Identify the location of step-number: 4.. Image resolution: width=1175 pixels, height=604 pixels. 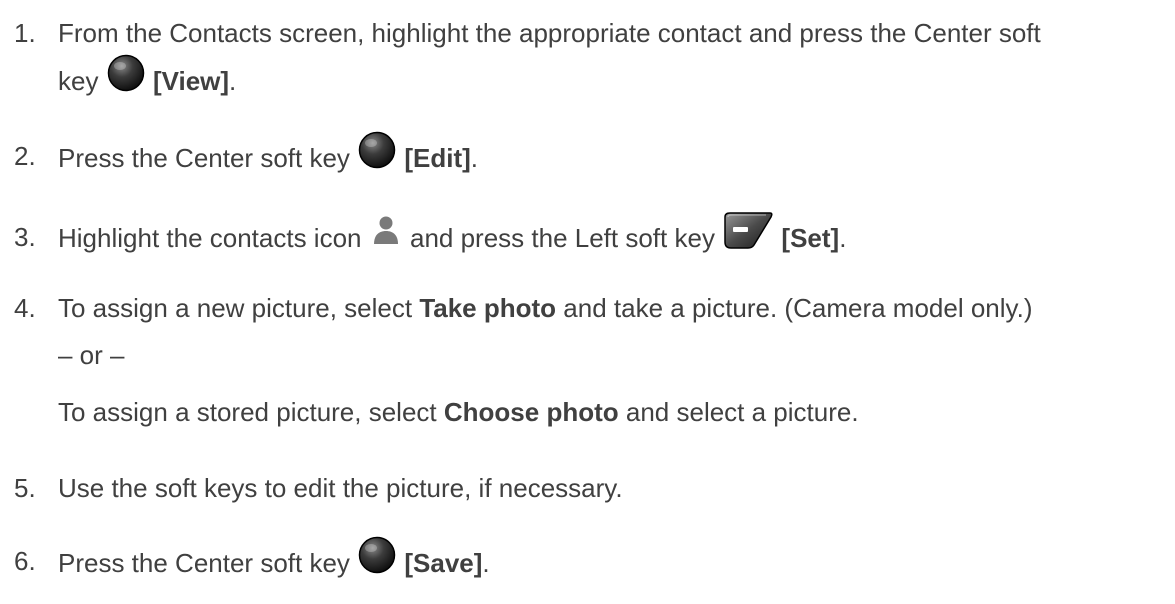
(25, 308).